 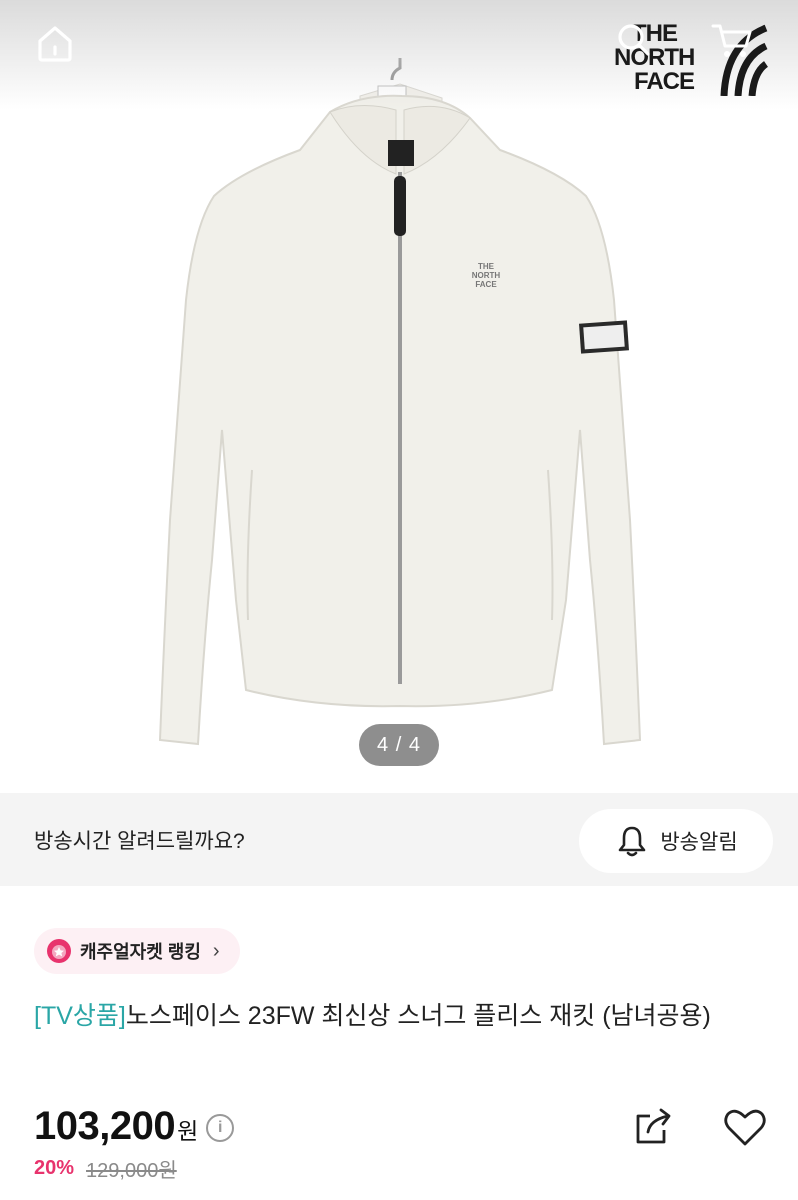 I want to click on ranking-label: 캐주얼자켓 랭킹, so click(x=140, y=952).